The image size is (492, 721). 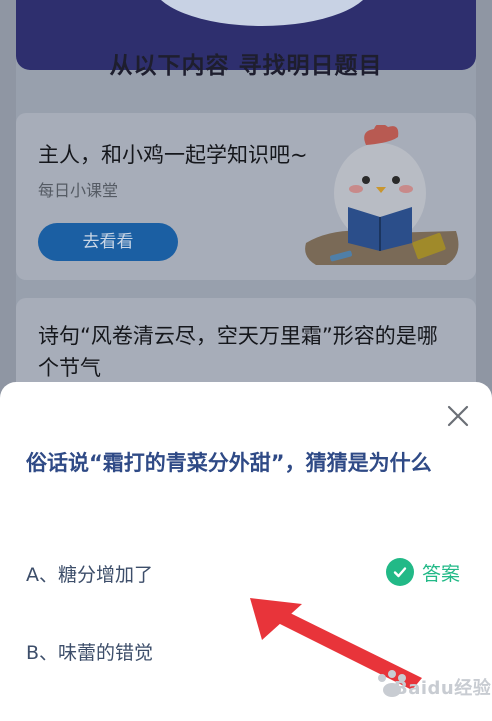 What do you see at coordinates (443, 688) in the screenshot?
I see `watermark-text: Baidu经验` at bounding box center [443, 688].